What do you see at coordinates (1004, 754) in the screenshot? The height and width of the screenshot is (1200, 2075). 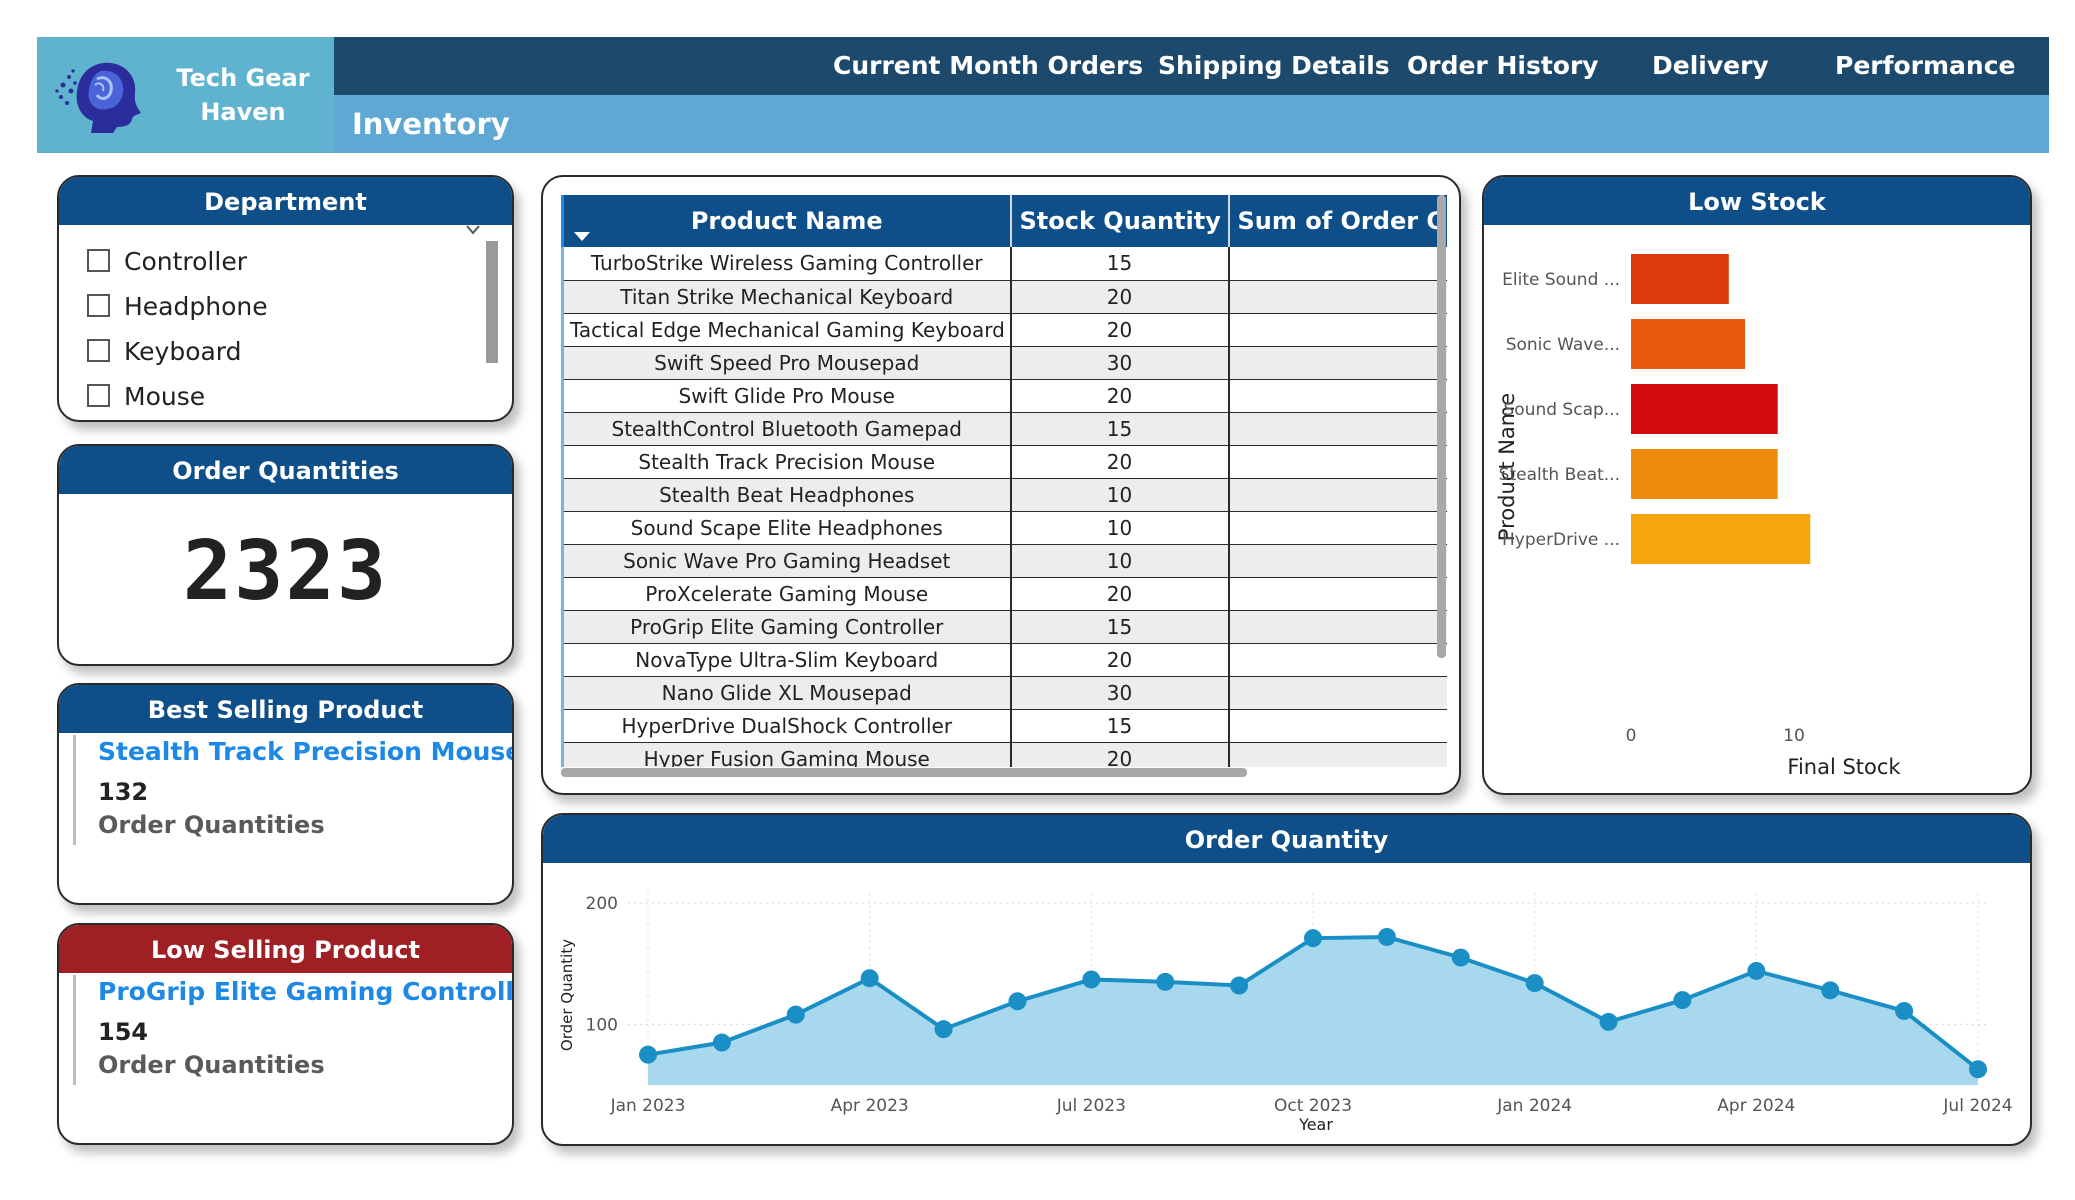 I see `table-row: Hyper Fusion Gaming Mouse 20` at bounding box center [1004, 754].